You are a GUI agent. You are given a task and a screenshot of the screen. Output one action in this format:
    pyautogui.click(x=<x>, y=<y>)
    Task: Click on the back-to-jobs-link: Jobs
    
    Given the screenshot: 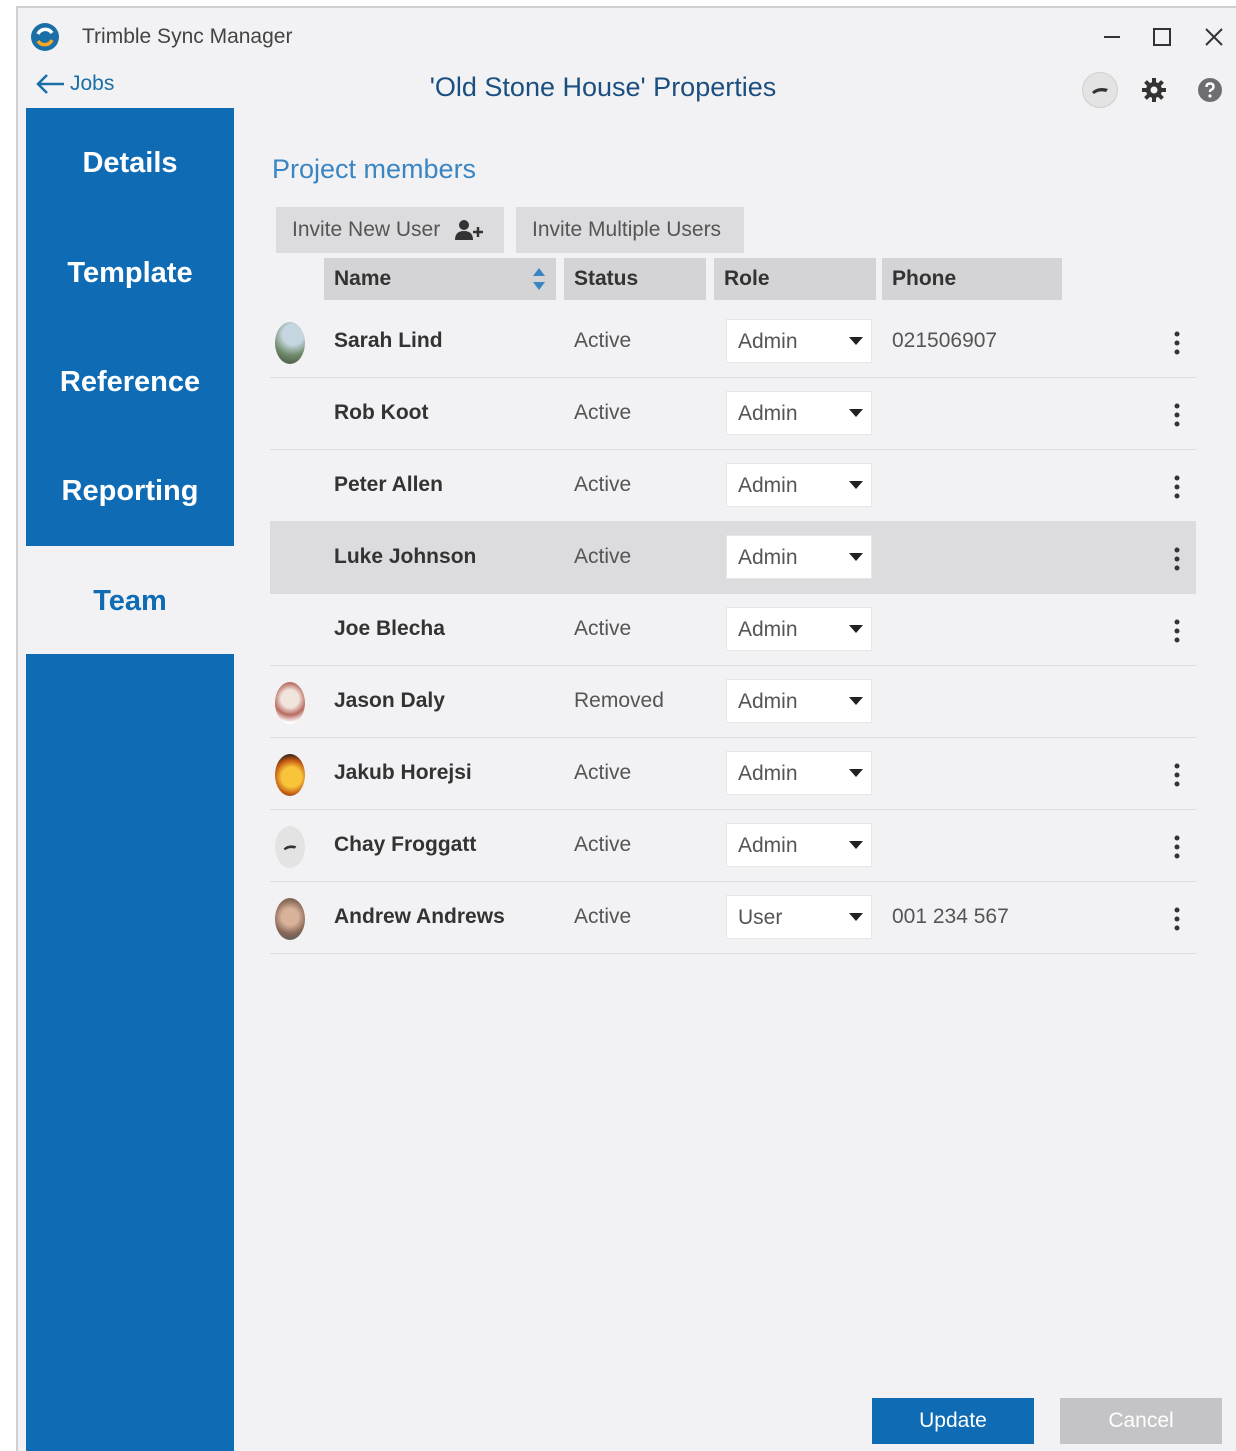 What is the action you would take?
    pyautogui.click(x=74, y=84)
    